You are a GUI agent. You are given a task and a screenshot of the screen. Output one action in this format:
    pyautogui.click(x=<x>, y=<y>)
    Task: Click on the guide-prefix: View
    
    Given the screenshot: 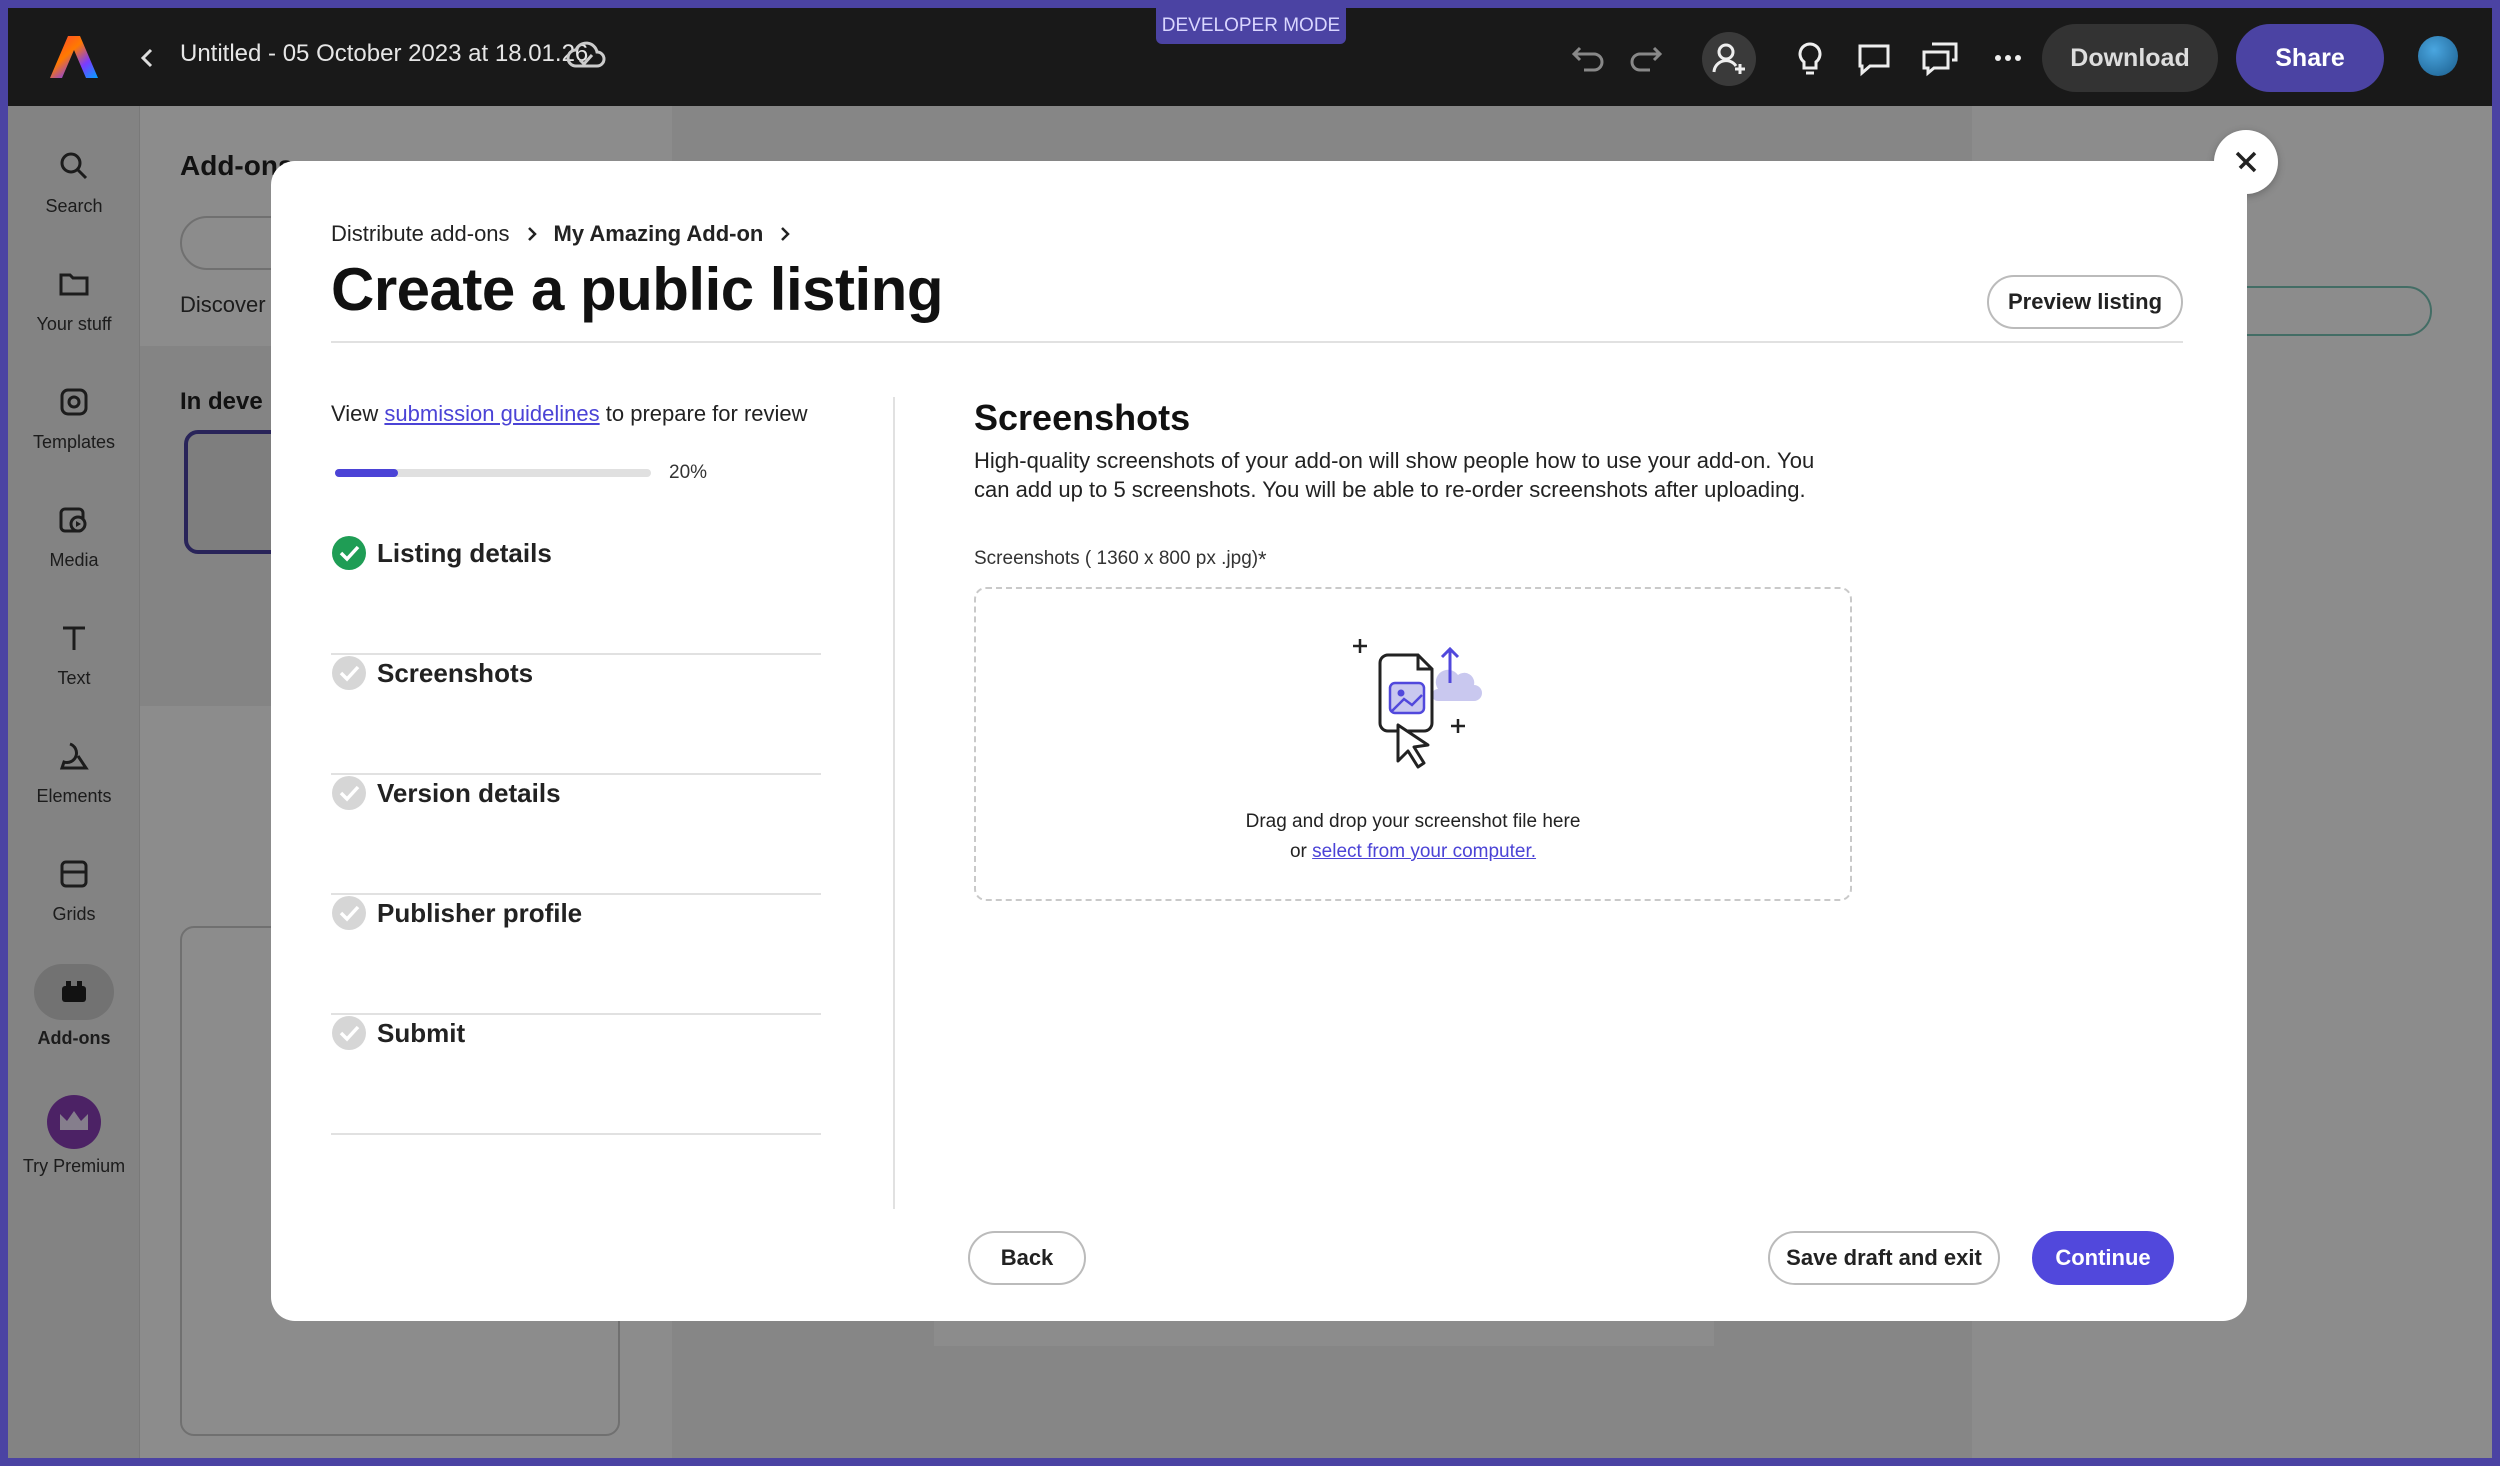 What is the action you would take?
    pyautogui.click(x=355, y=413)
    